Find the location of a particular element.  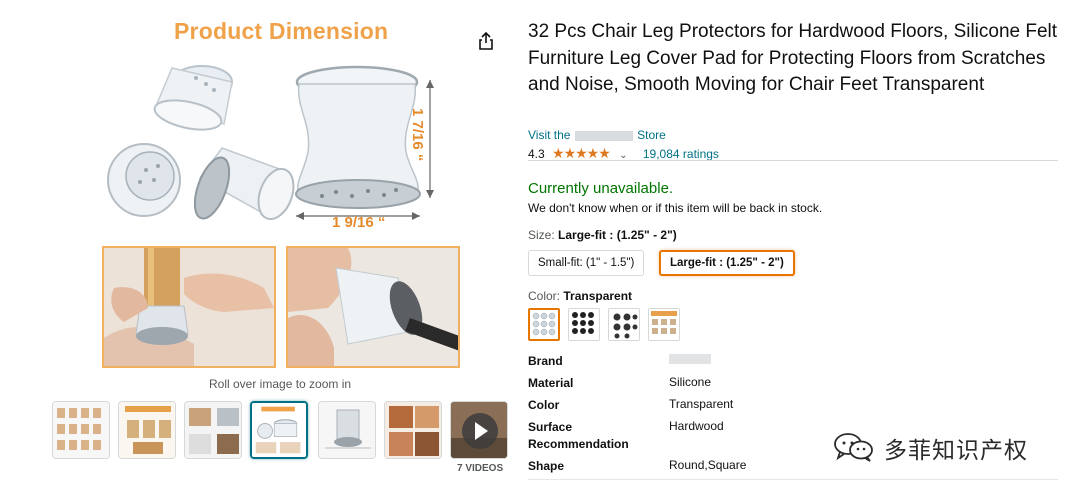

swatch-mixed is located at coordinates (664, 324).